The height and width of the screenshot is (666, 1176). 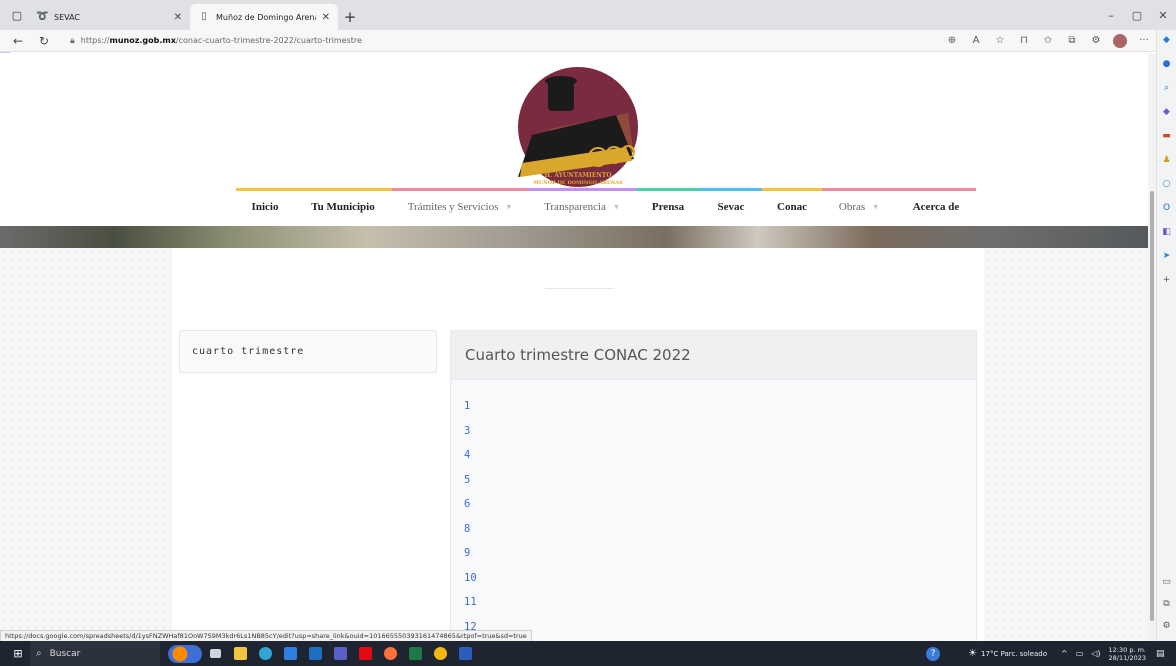 I want to click on word-icon, so click(x=465, y=653).